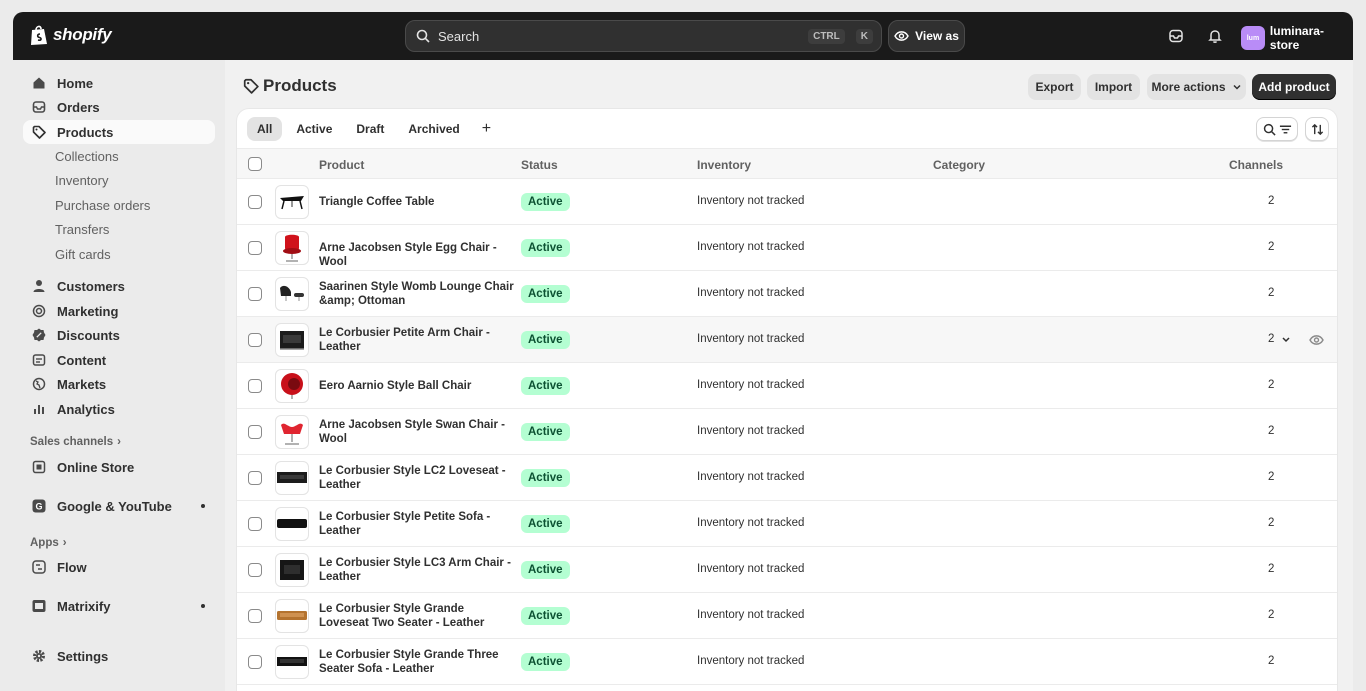  What do you see at coordinates (82, 229) in the screenshot?
I see `sidebar-subitem-transfers: Transfers` at bounding box center [82, 229].